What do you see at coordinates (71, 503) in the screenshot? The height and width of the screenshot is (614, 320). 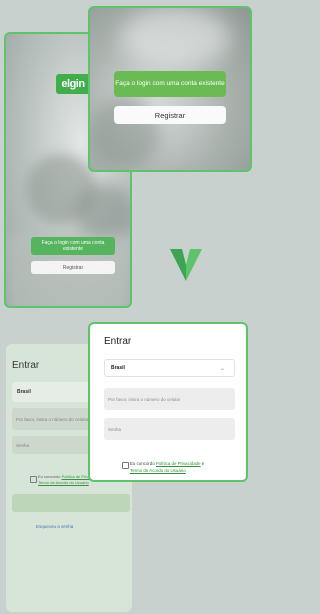 I see `login-button` at bounding box center [71, 503].